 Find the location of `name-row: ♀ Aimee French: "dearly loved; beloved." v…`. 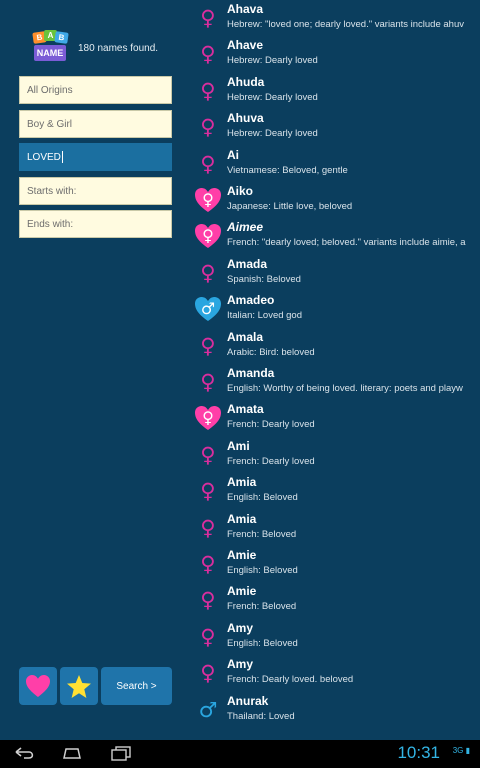

name-row: ♀ Aimee French: "dearly loved; beloved." v… is located at coordinates (335, 236).